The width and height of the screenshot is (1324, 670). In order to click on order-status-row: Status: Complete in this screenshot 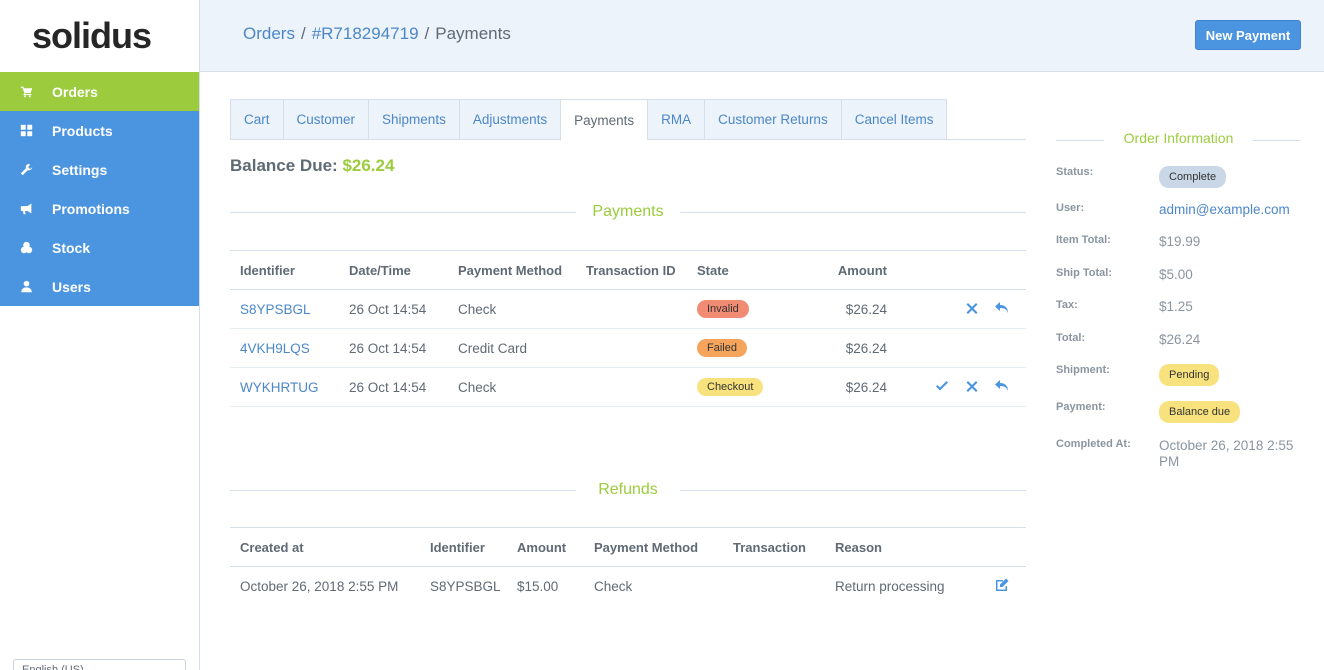, I will do `click(1178, 177)`.